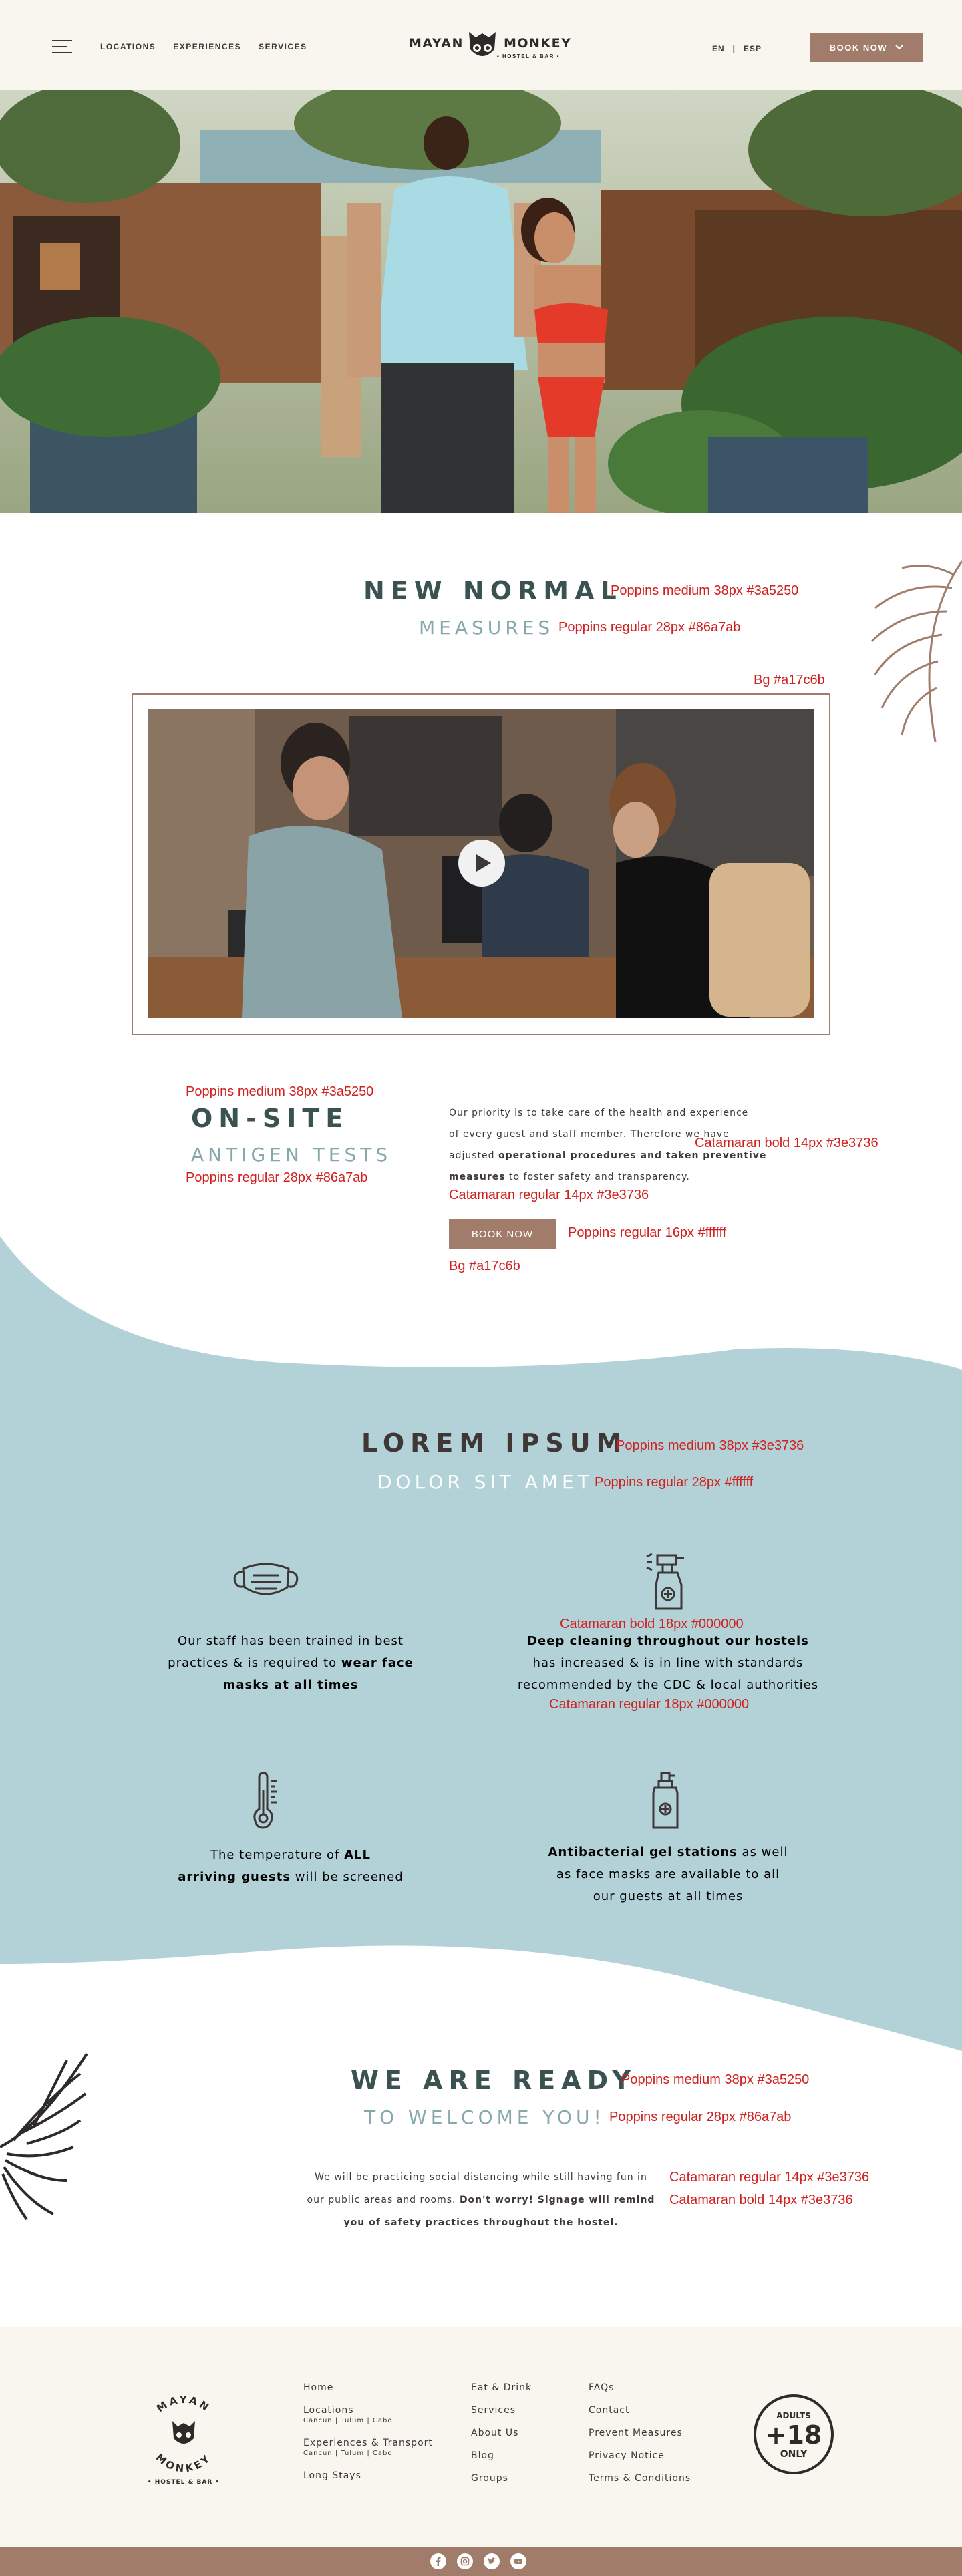 This screenshot has height=2576, width=962. Describe the element at coordinates (640, 2455) in the screenshot. I see `footer-link-privacy: Privacy Notice` at that location.